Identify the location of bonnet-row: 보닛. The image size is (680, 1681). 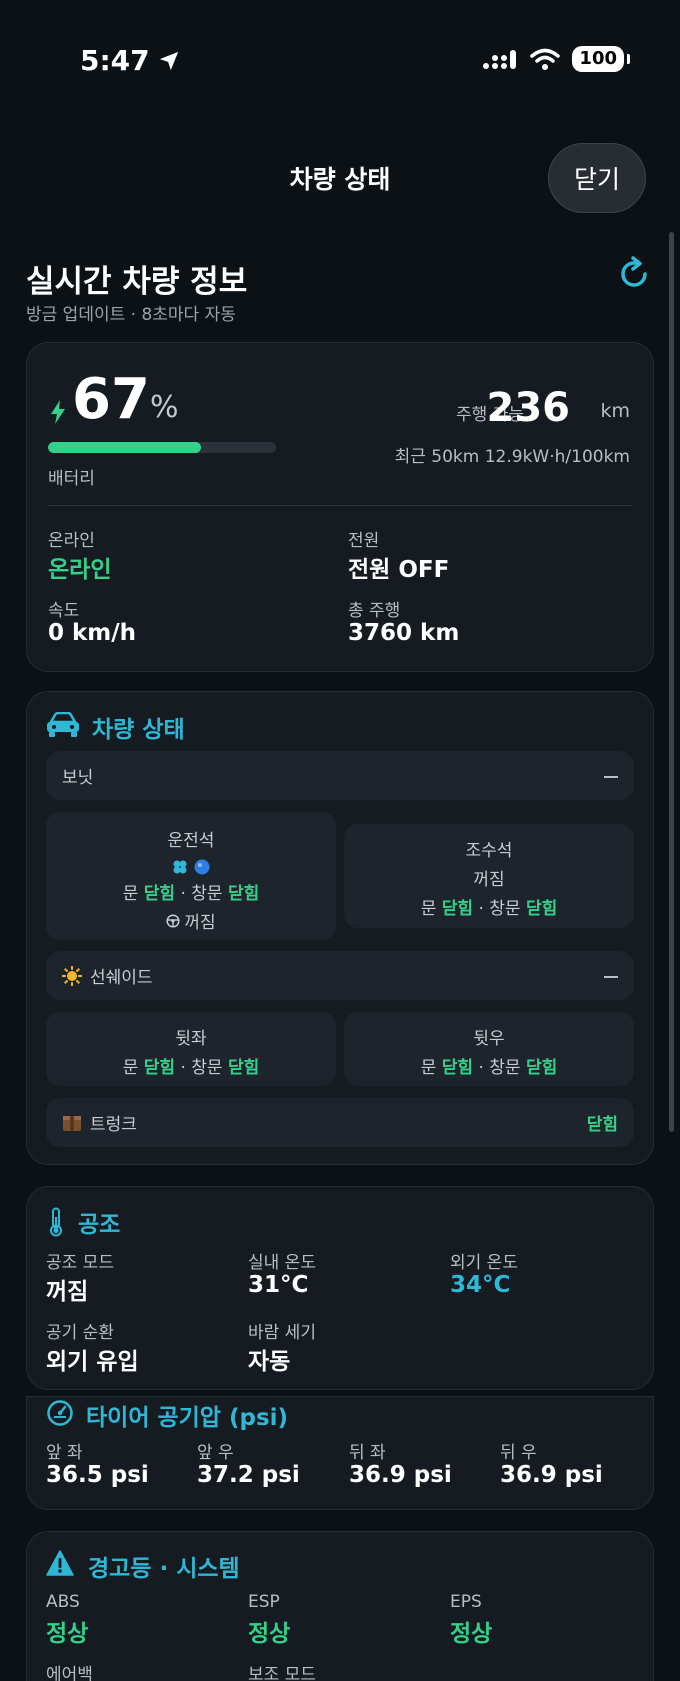
(340, 775).